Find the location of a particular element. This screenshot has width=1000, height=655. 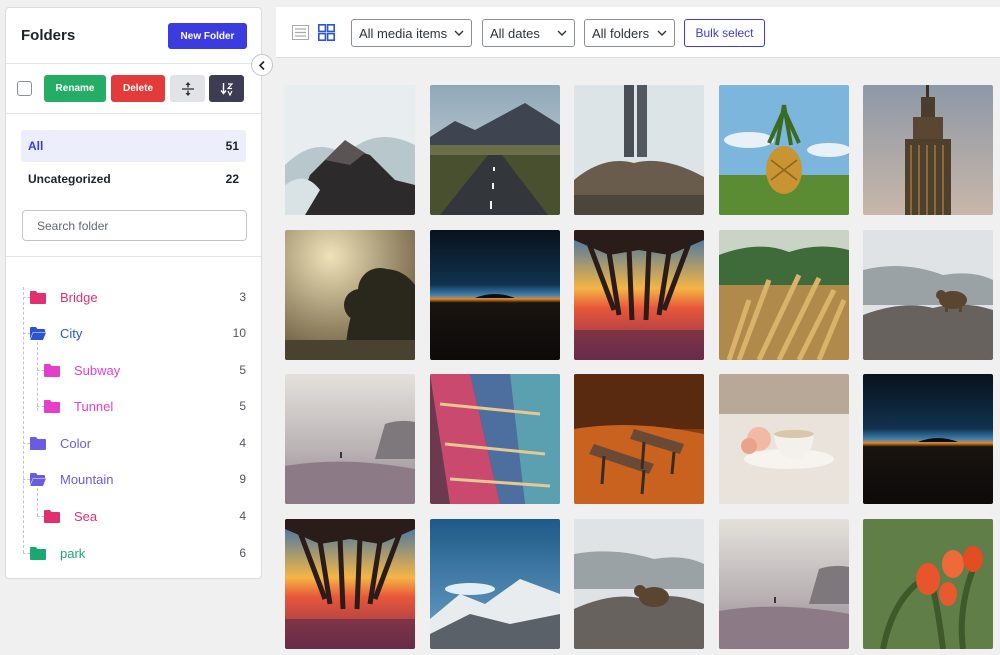

folder-label: Mountain is located at coordinates (87, 479).